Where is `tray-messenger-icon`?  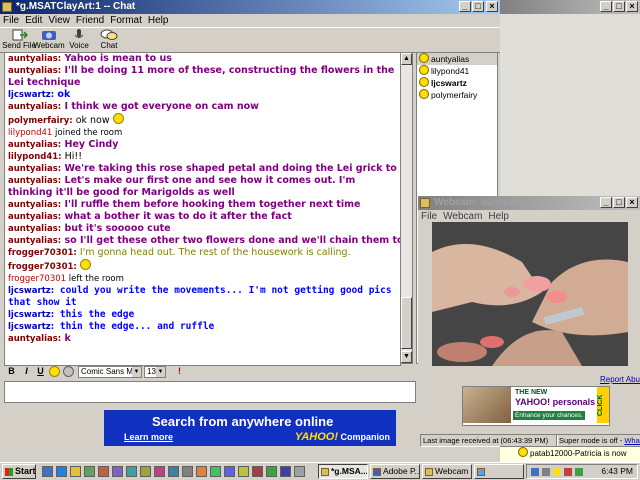 tray-messenger-icon is located at coordinates (557, 472).